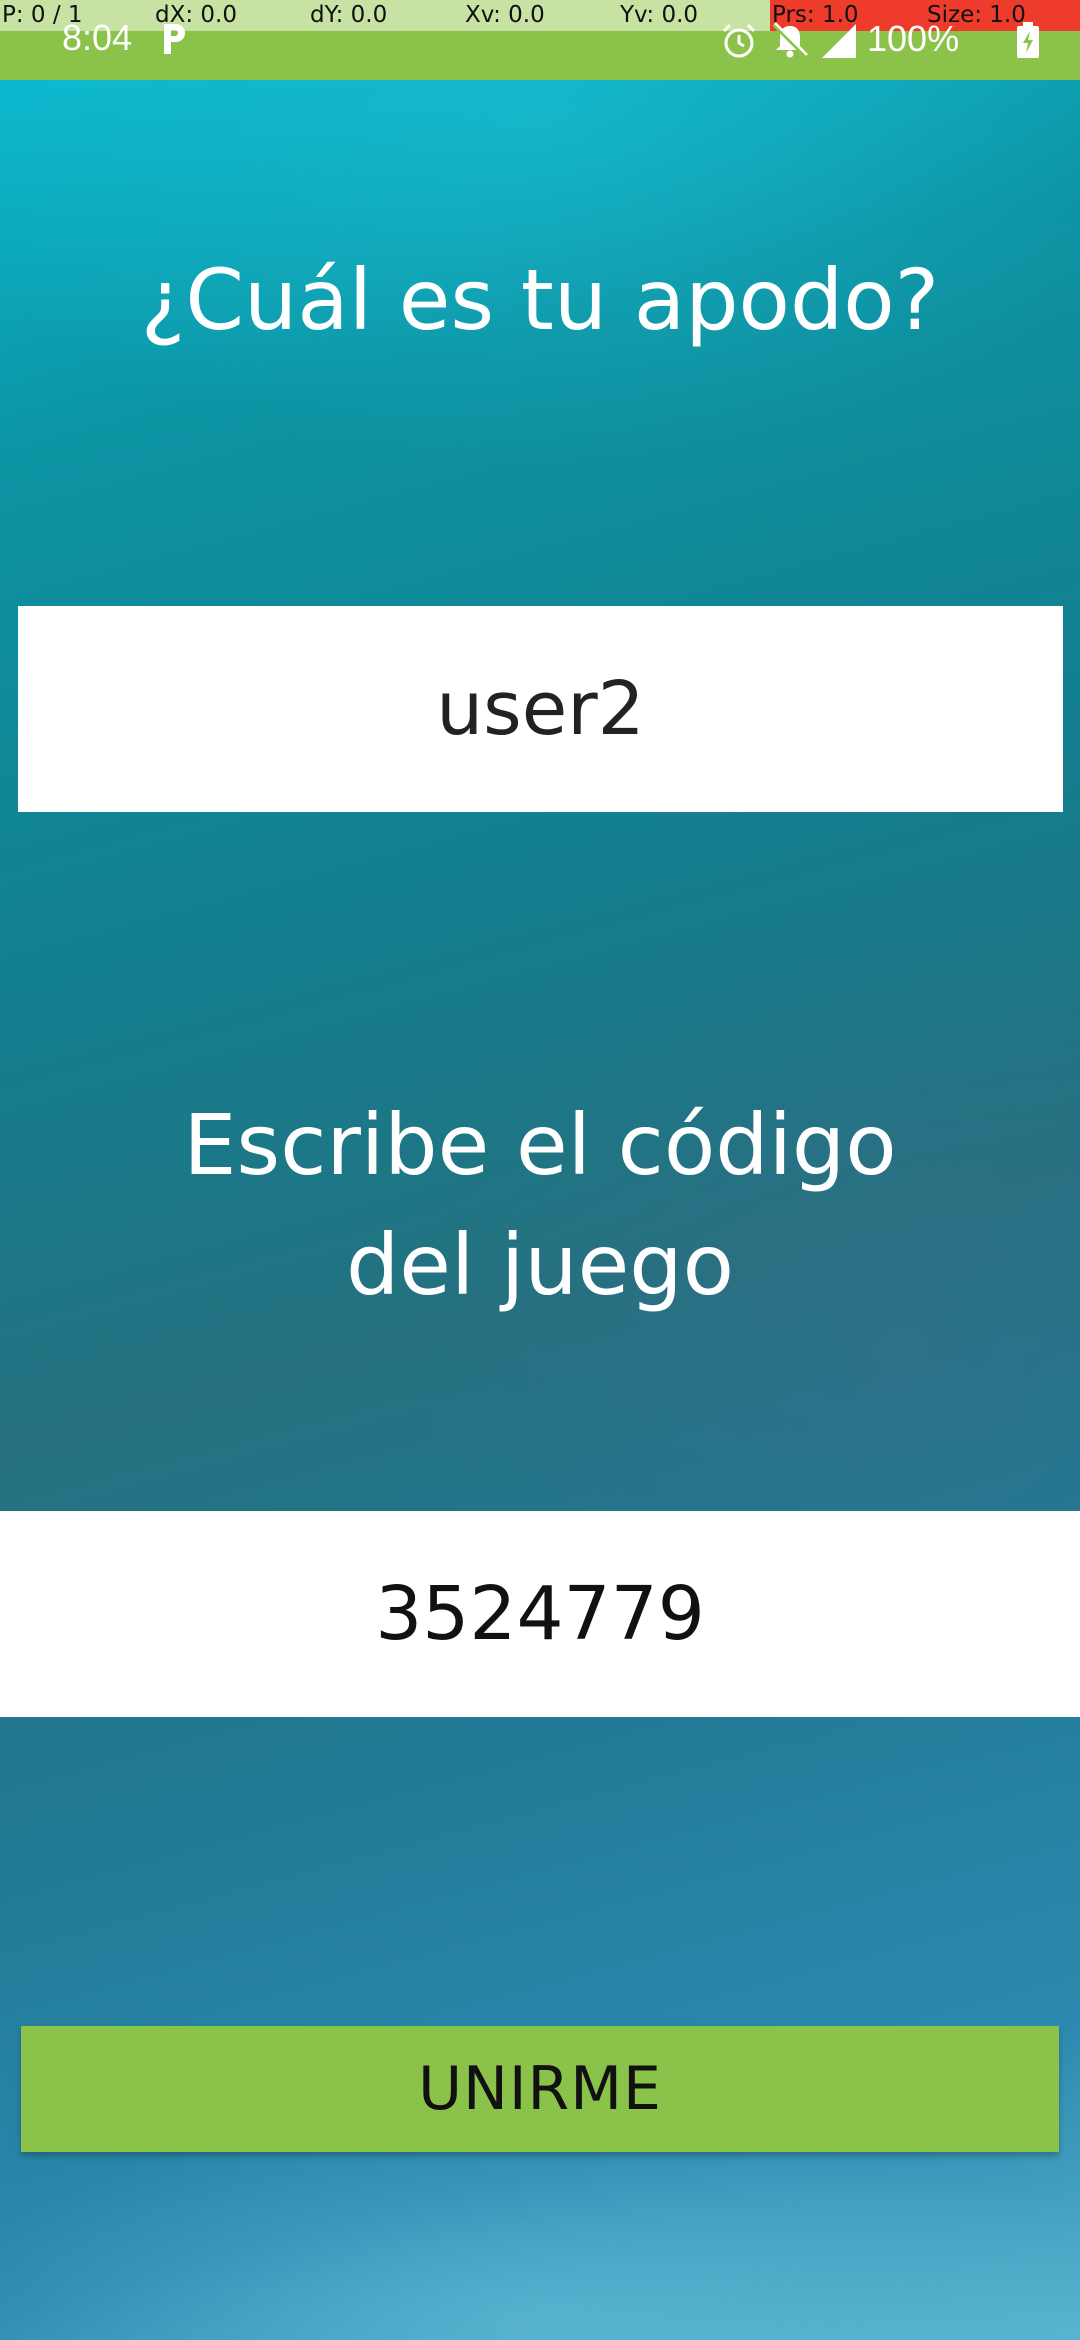 This screenshot has width=1080, height=2340. Describe the element at coordinates (790, 40) in the screenshot. I see `bell-off-icon` at that location.